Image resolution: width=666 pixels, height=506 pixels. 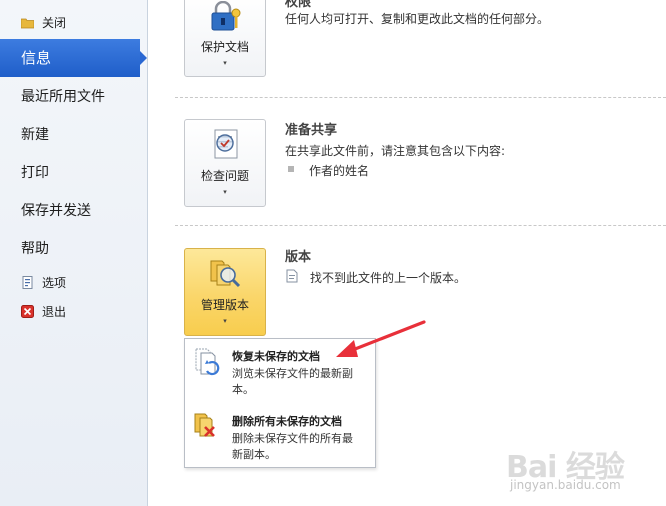 What do you see at coordinates (224, 176) in the screenshot?
I see `check-issues-label: 检查问题` at bounding box center [224, 176].